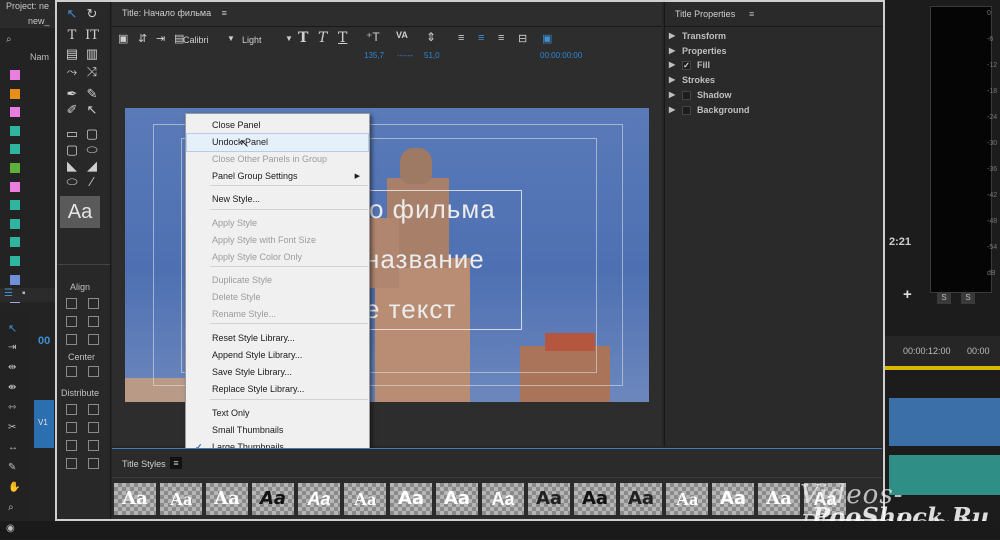  I want to click on distribute-center-h-icon, so click(71, 427).